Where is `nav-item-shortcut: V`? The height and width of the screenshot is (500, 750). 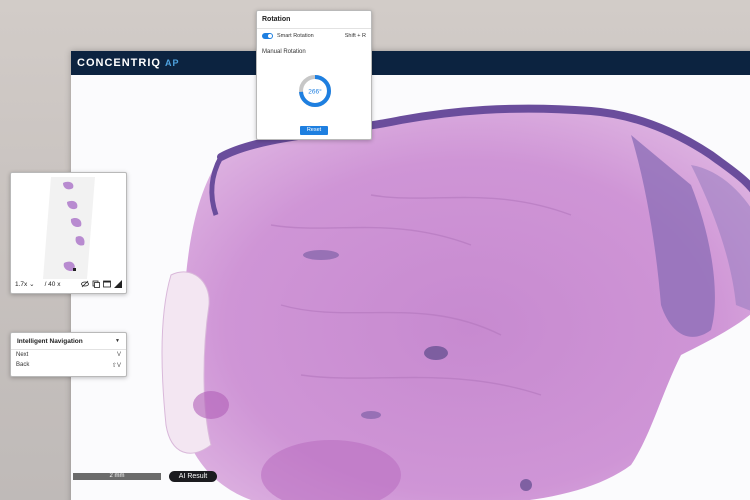
nav-item-shortcut: V is located at coordinates (118, 355).